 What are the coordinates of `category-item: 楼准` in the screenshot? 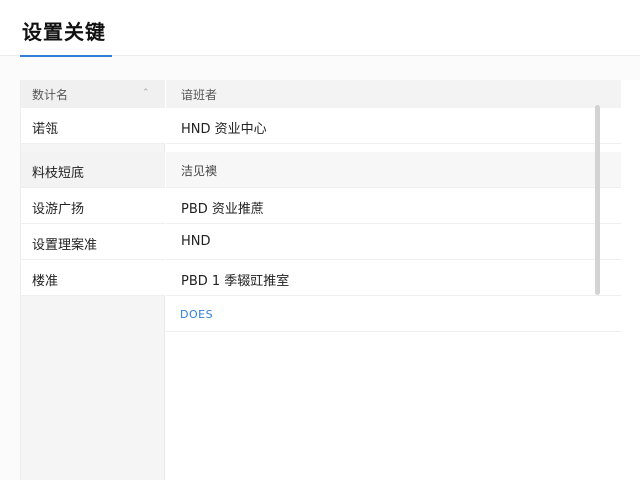 It's located at (93, 278).